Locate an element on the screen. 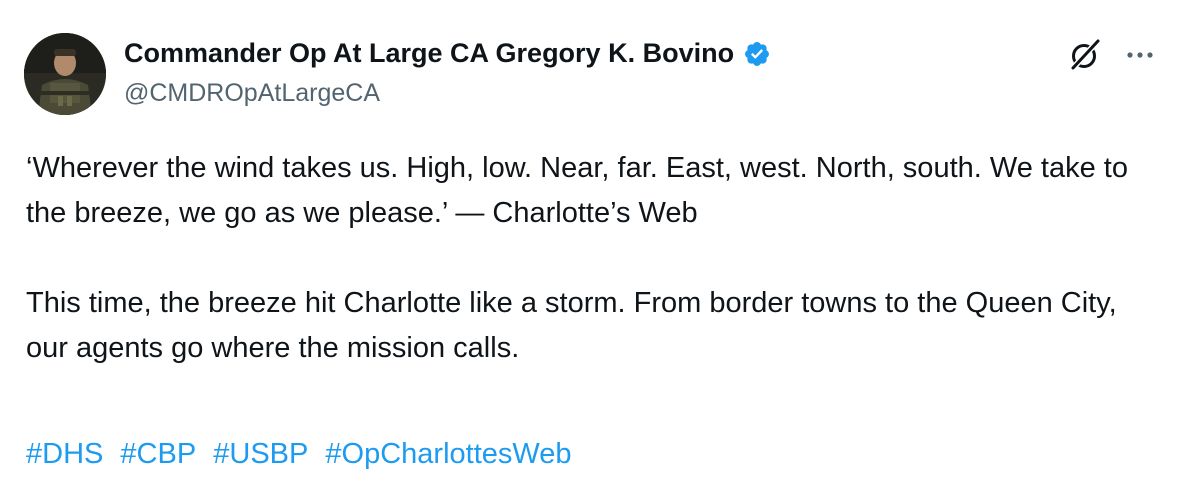 Image resolution: width=1190 pixels, height=494 pixels. verified-badge-icon is located at coordinates (757, 54).